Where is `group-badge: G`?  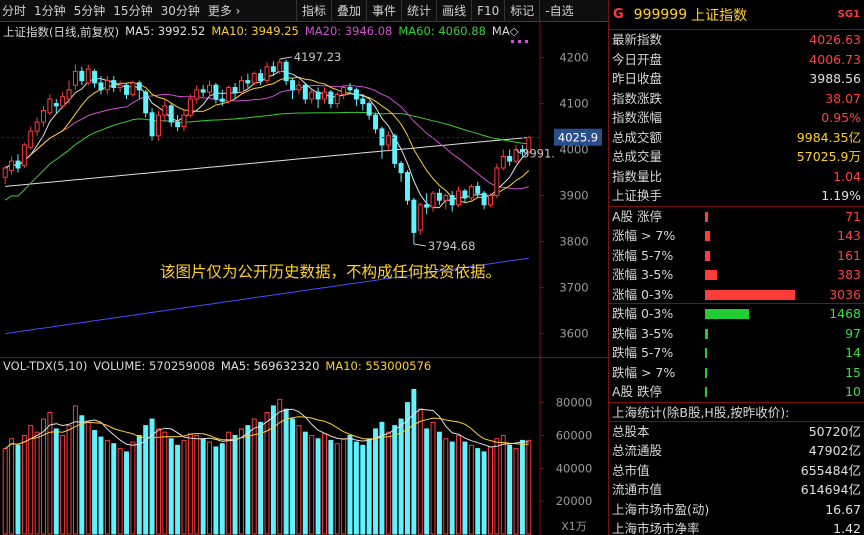 group-badge: G is located at coordinates (618, 14).